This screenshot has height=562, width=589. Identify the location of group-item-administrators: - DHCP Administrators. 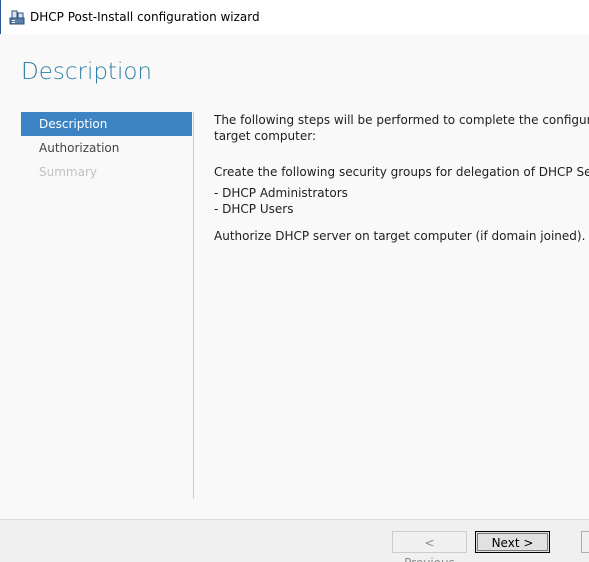
(281, 193).